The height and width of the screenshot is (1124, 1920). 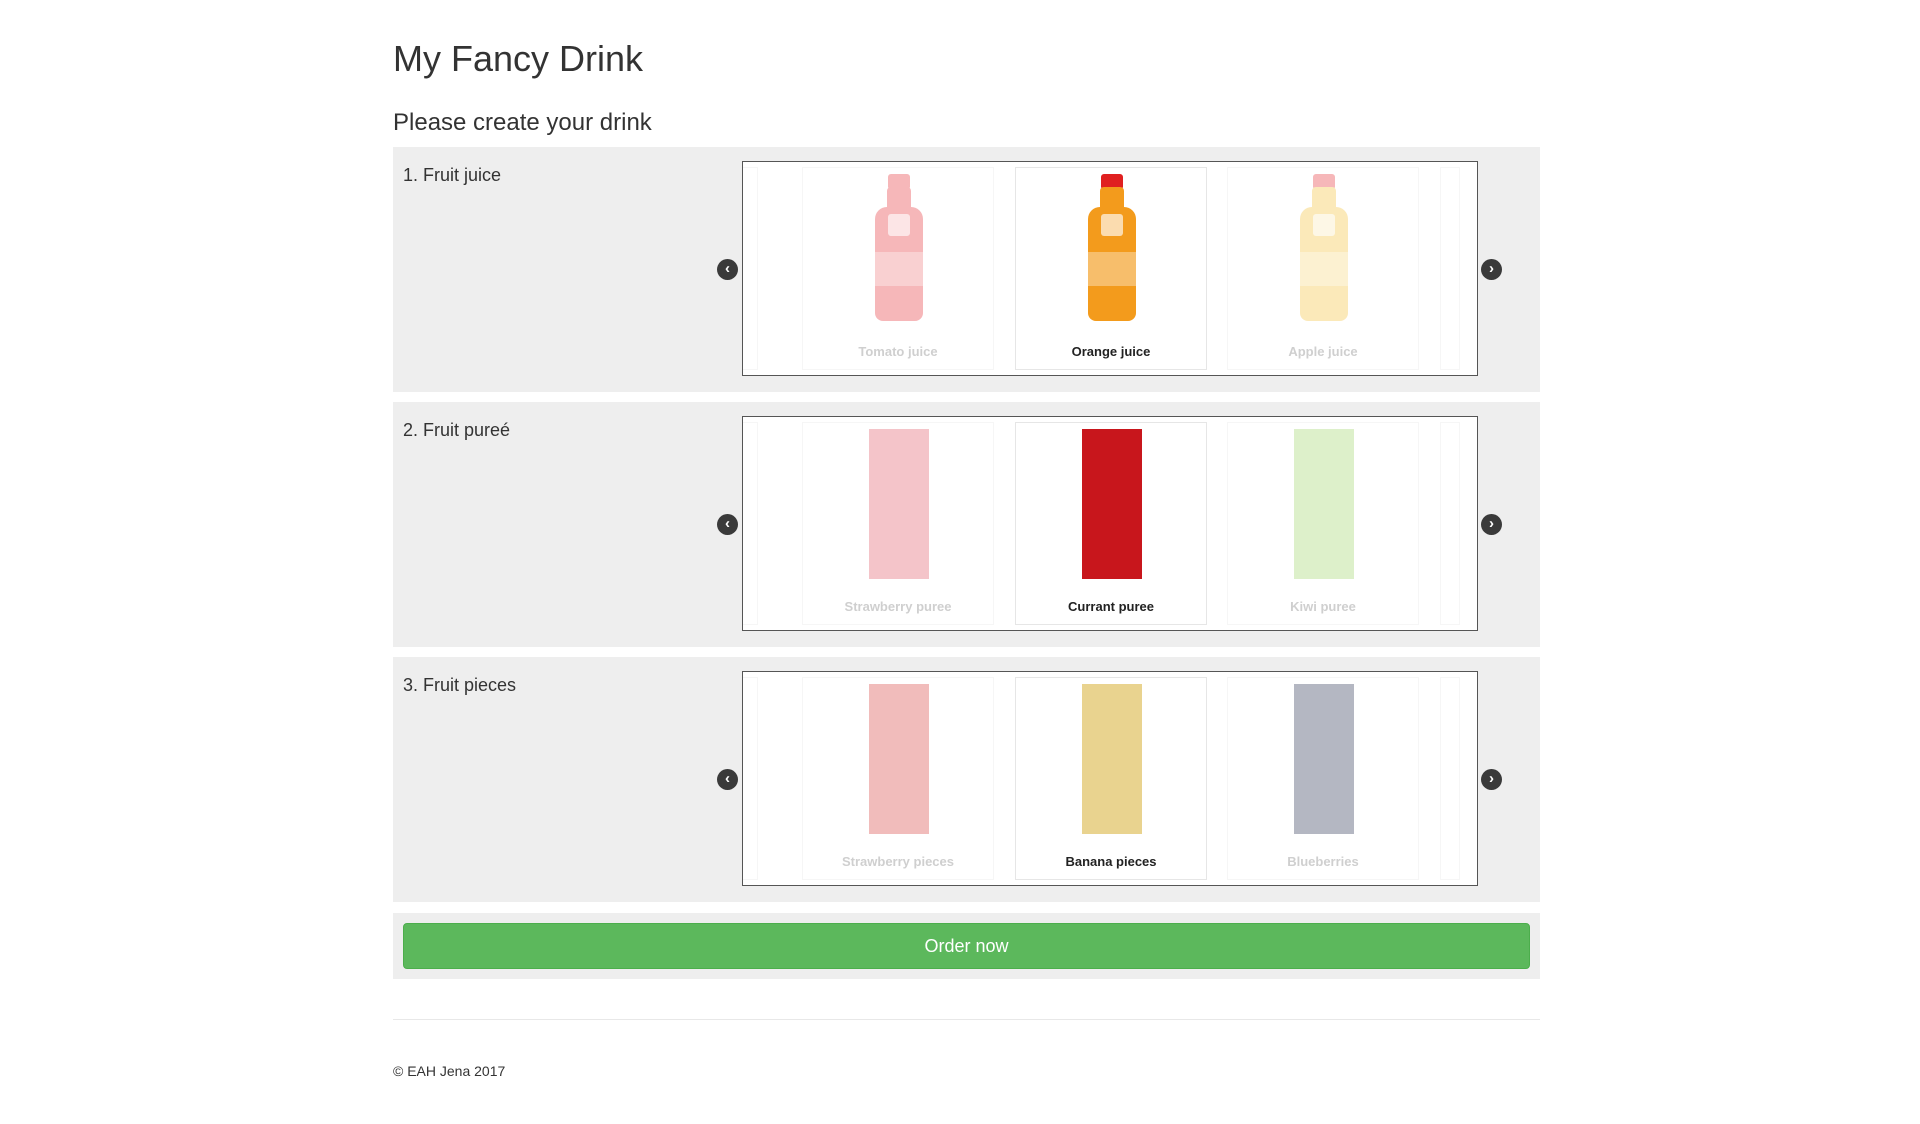 I want to click on kiwi-puree-image, so click(x=1324, y=504).